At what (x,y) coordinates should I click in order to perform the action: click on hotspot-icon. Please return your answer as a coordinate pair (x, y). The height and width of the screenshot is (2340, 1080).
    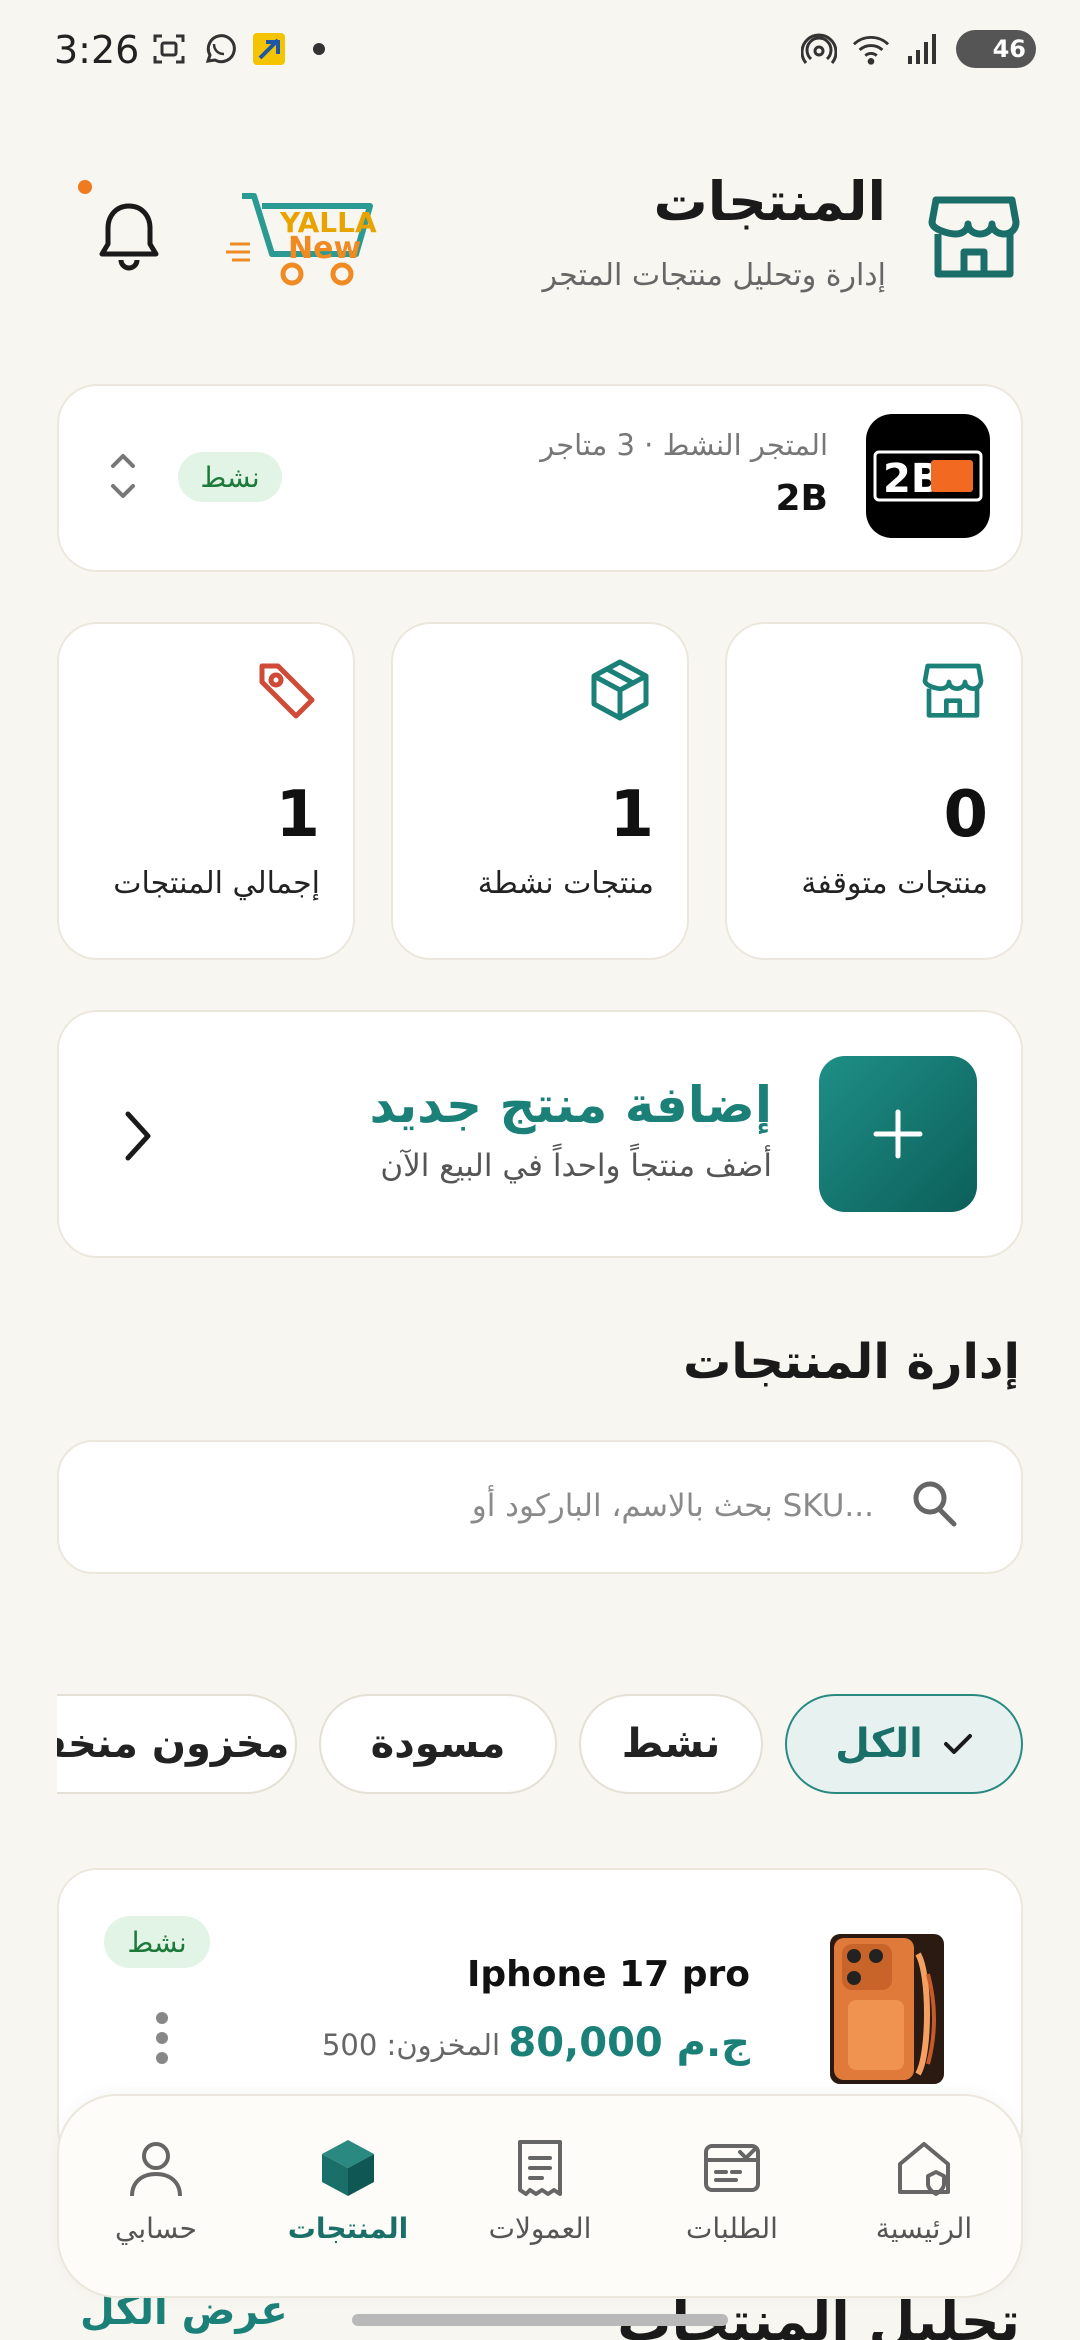
    Looking at the image, I should click on (819, 49).